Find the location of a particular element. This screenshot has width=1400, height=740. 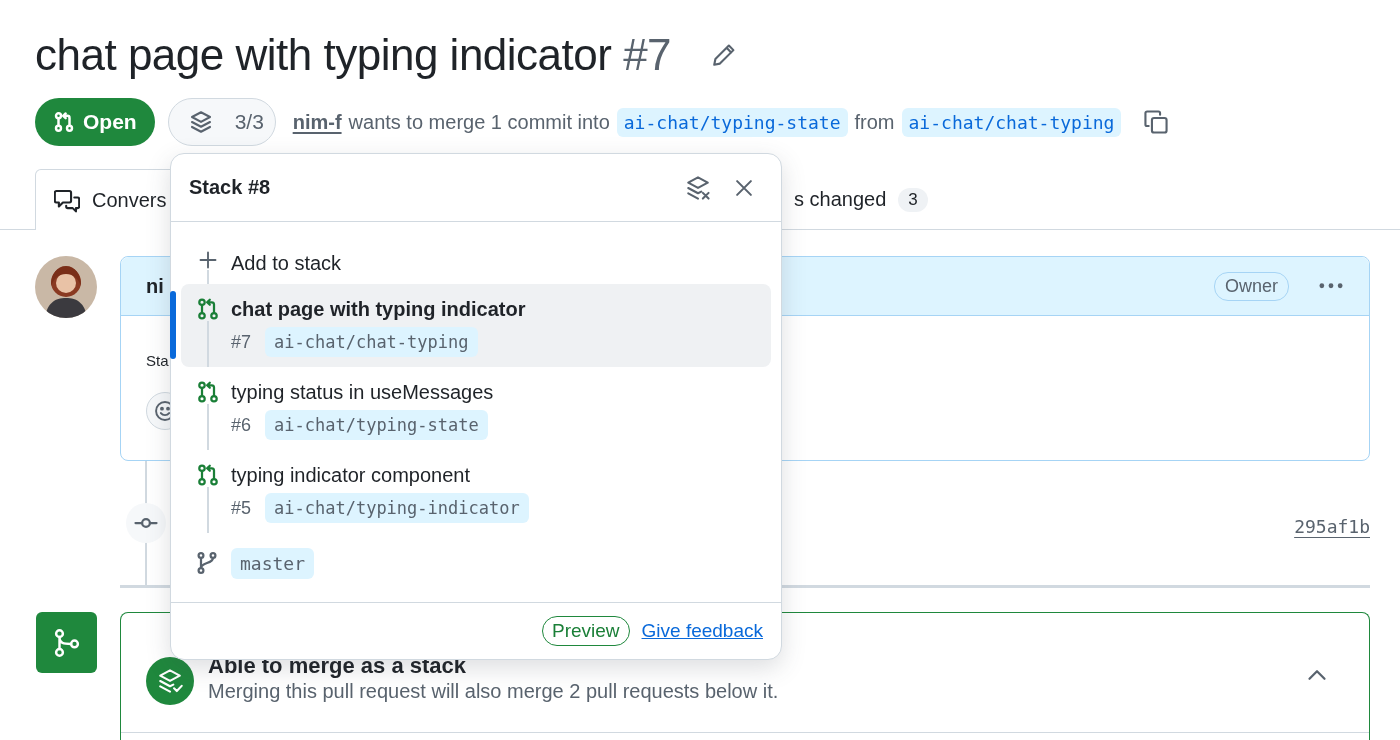

page-title: chat page with typing indicator #7 is located at coordinates (353, 55).